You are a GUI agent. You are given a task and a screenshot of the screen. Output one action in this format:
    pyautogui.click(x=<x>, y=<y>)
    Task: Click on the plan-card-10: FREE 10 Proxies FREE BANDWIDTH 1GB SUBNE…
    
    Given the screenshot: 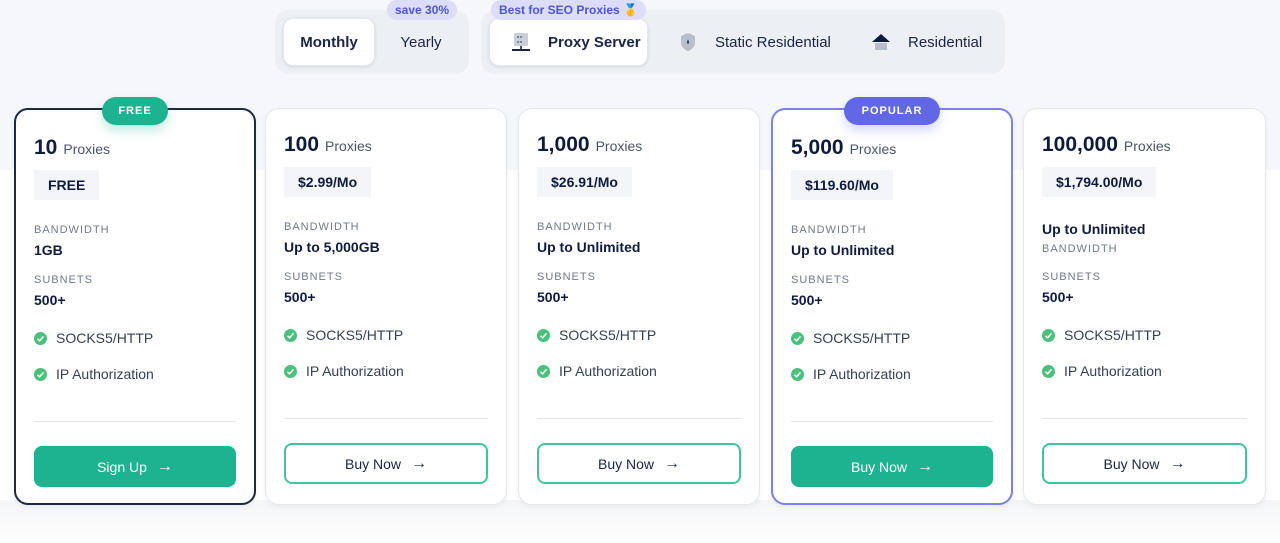 What is the action you would take?
    pyautogui.click(x=135, y=301)
    